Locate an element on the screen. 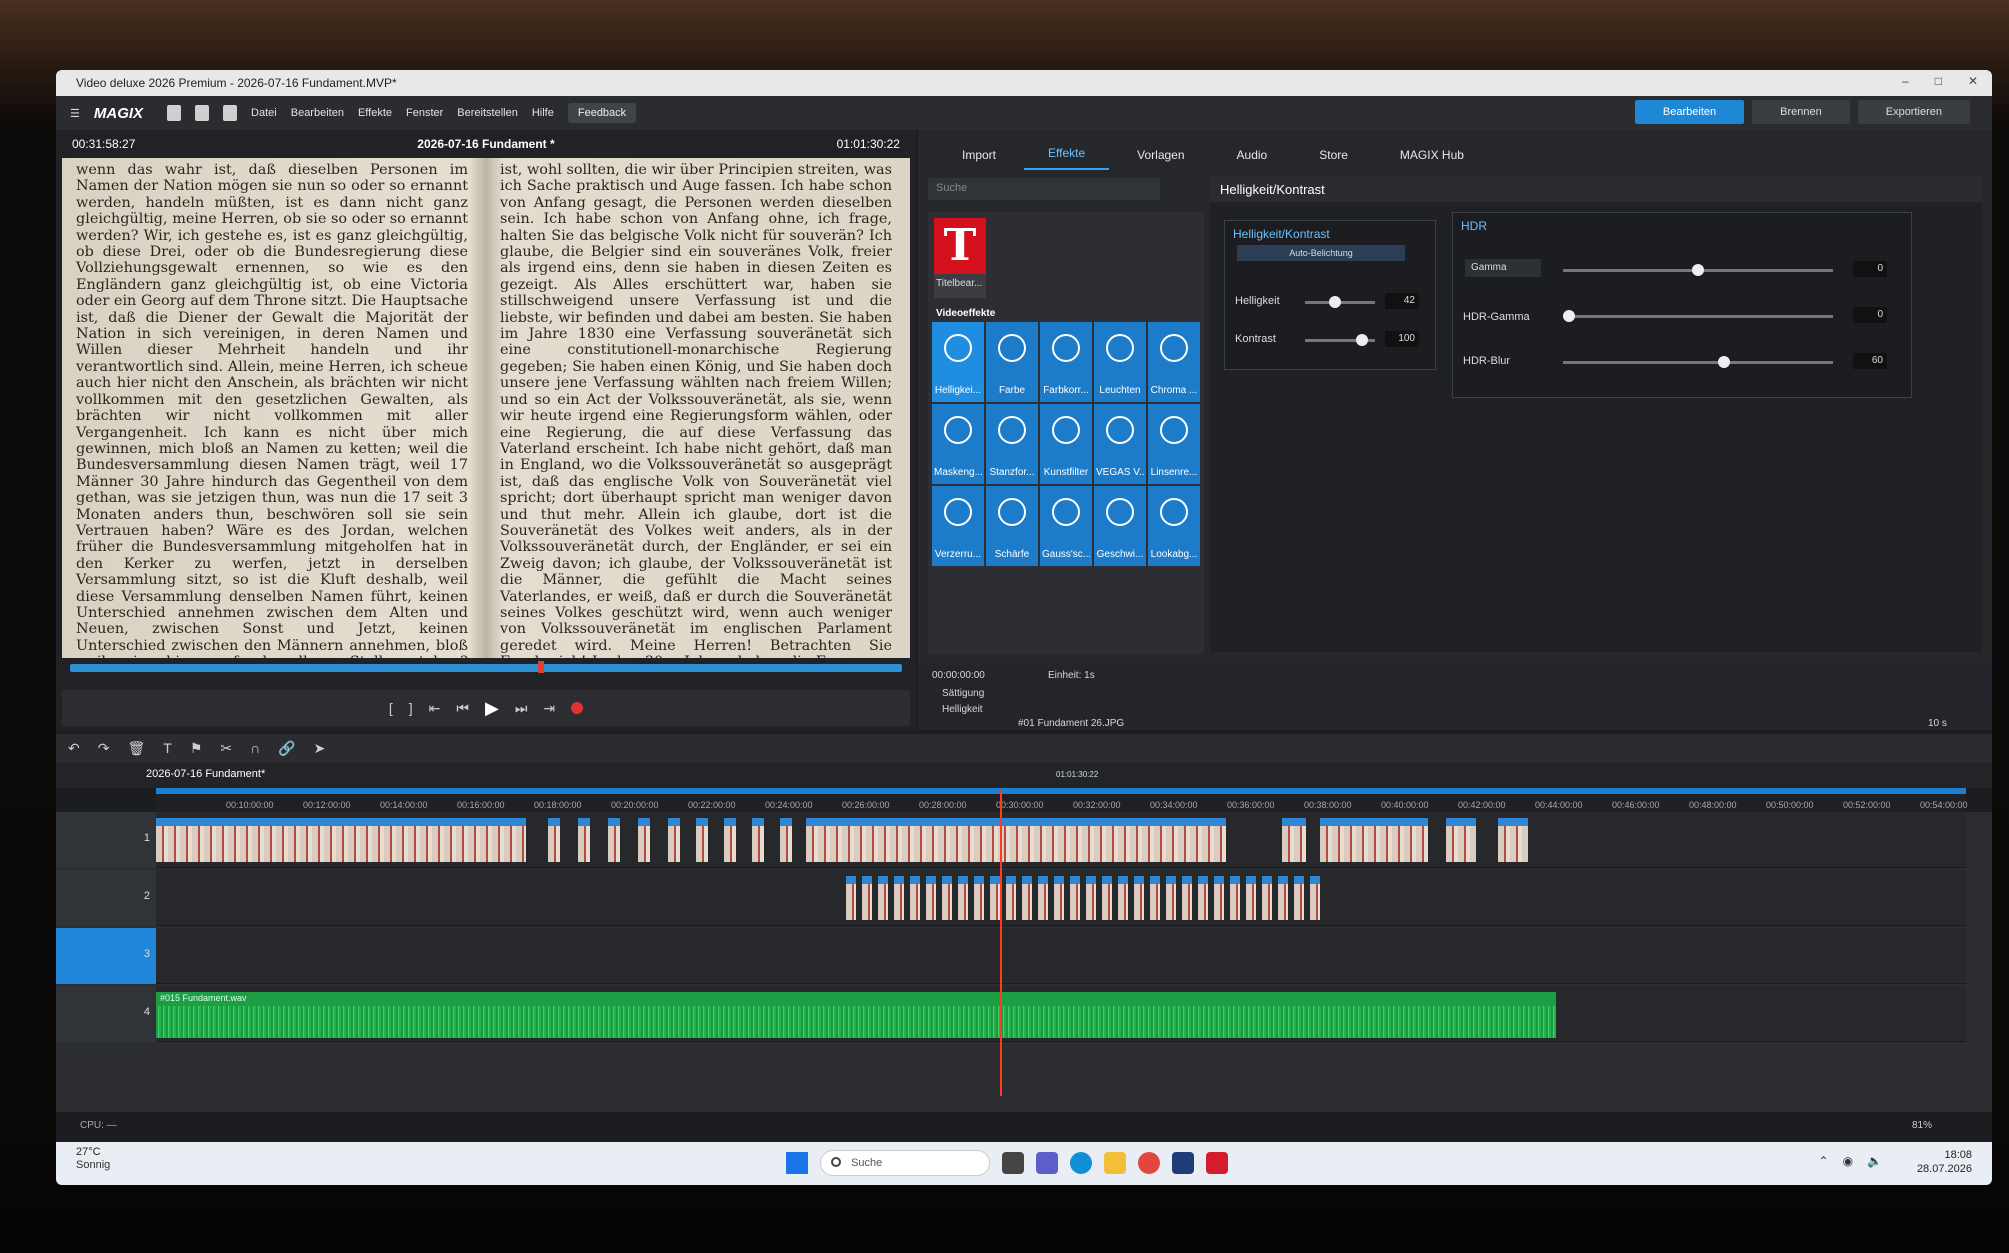  pointer-icon: ➤ is located at coordinates (320, 748).